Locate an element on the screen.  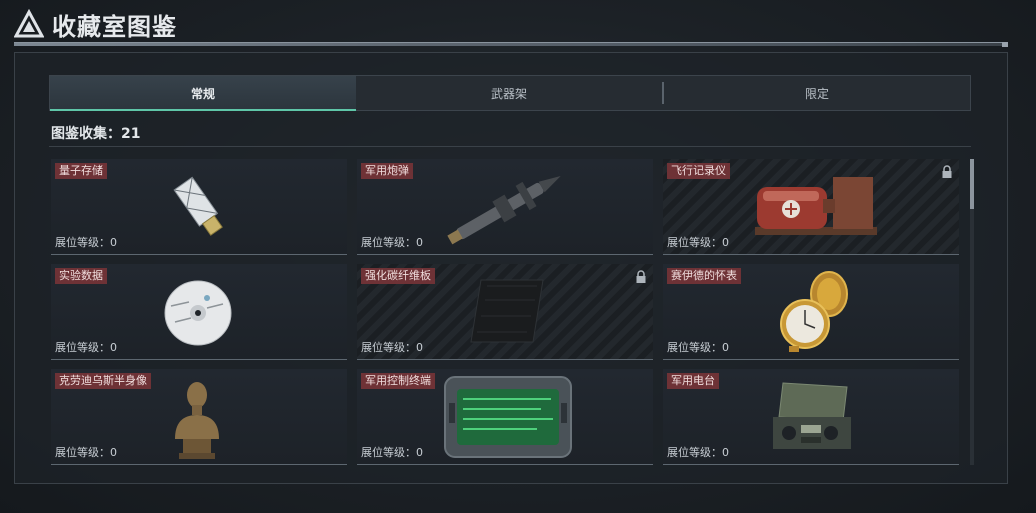
item-name: 克劳迪乌斯半身像 is located at coordinates (103, 381).